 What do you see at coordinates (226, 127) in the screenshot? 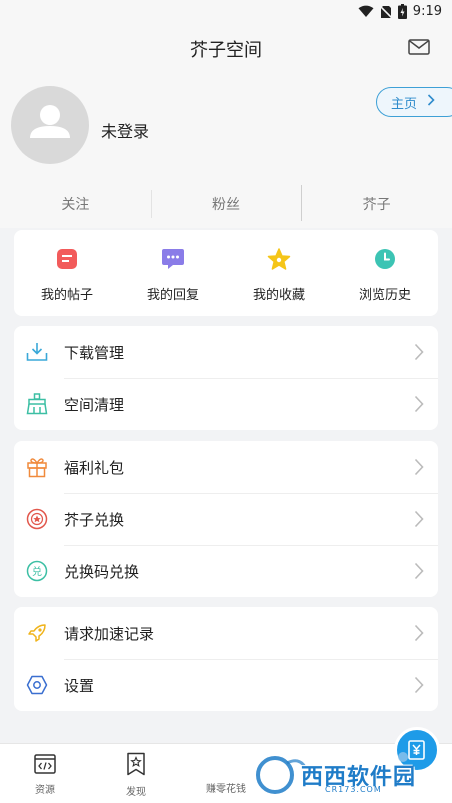
I see `profile-section: 未登录 主页` at bounding box center [226, 127].